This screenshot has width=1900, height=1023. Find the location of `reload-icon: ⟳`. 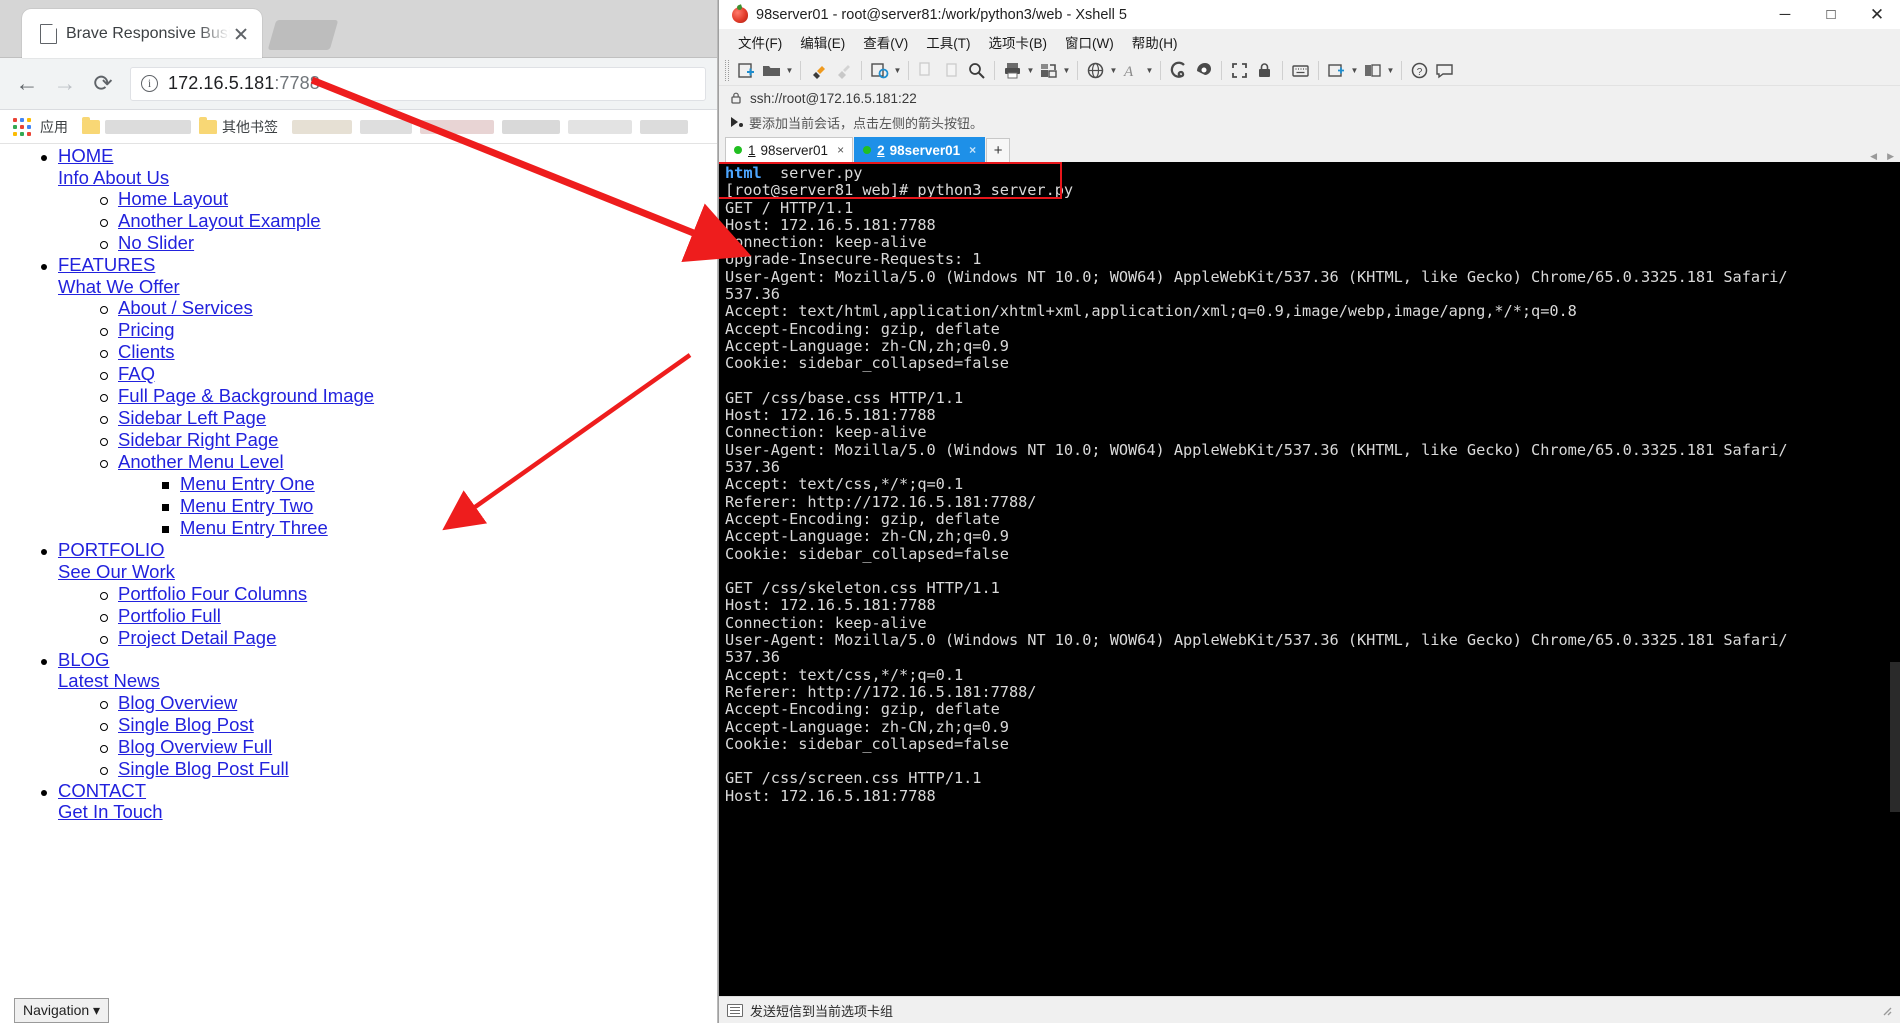

reload-icon: ⟳ is located at coordinates (103, 84).